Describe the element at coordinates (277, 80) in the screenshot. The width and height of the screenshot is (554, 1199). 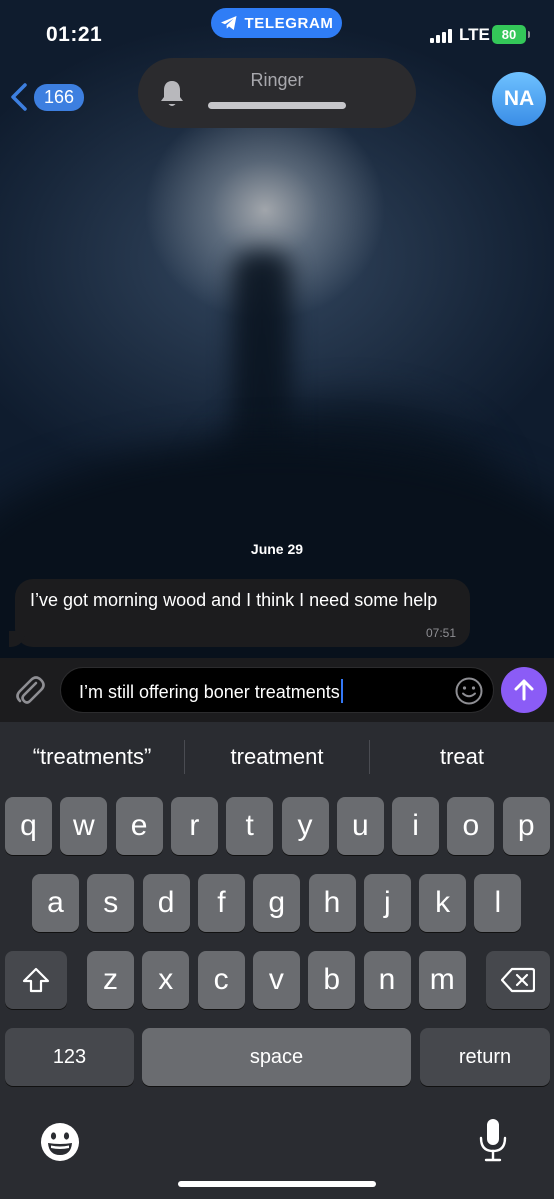
I see `ringer-label: Ringer` at that location.